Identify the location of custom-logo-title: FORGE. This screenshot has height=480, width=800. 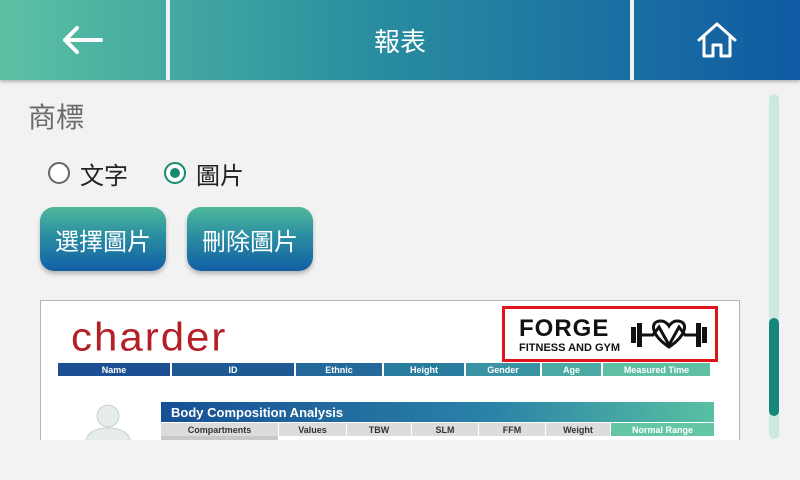
(564, 328).